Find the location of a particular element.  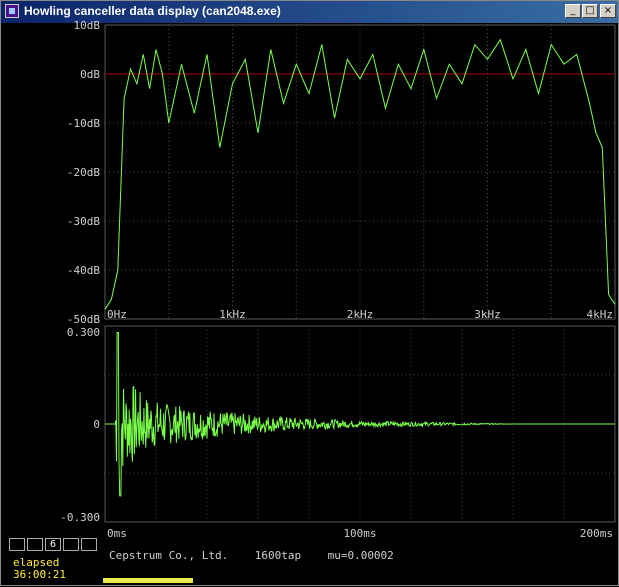

elapsed-block: elapsed 36:00:21 is located at coordinates (39, 569).